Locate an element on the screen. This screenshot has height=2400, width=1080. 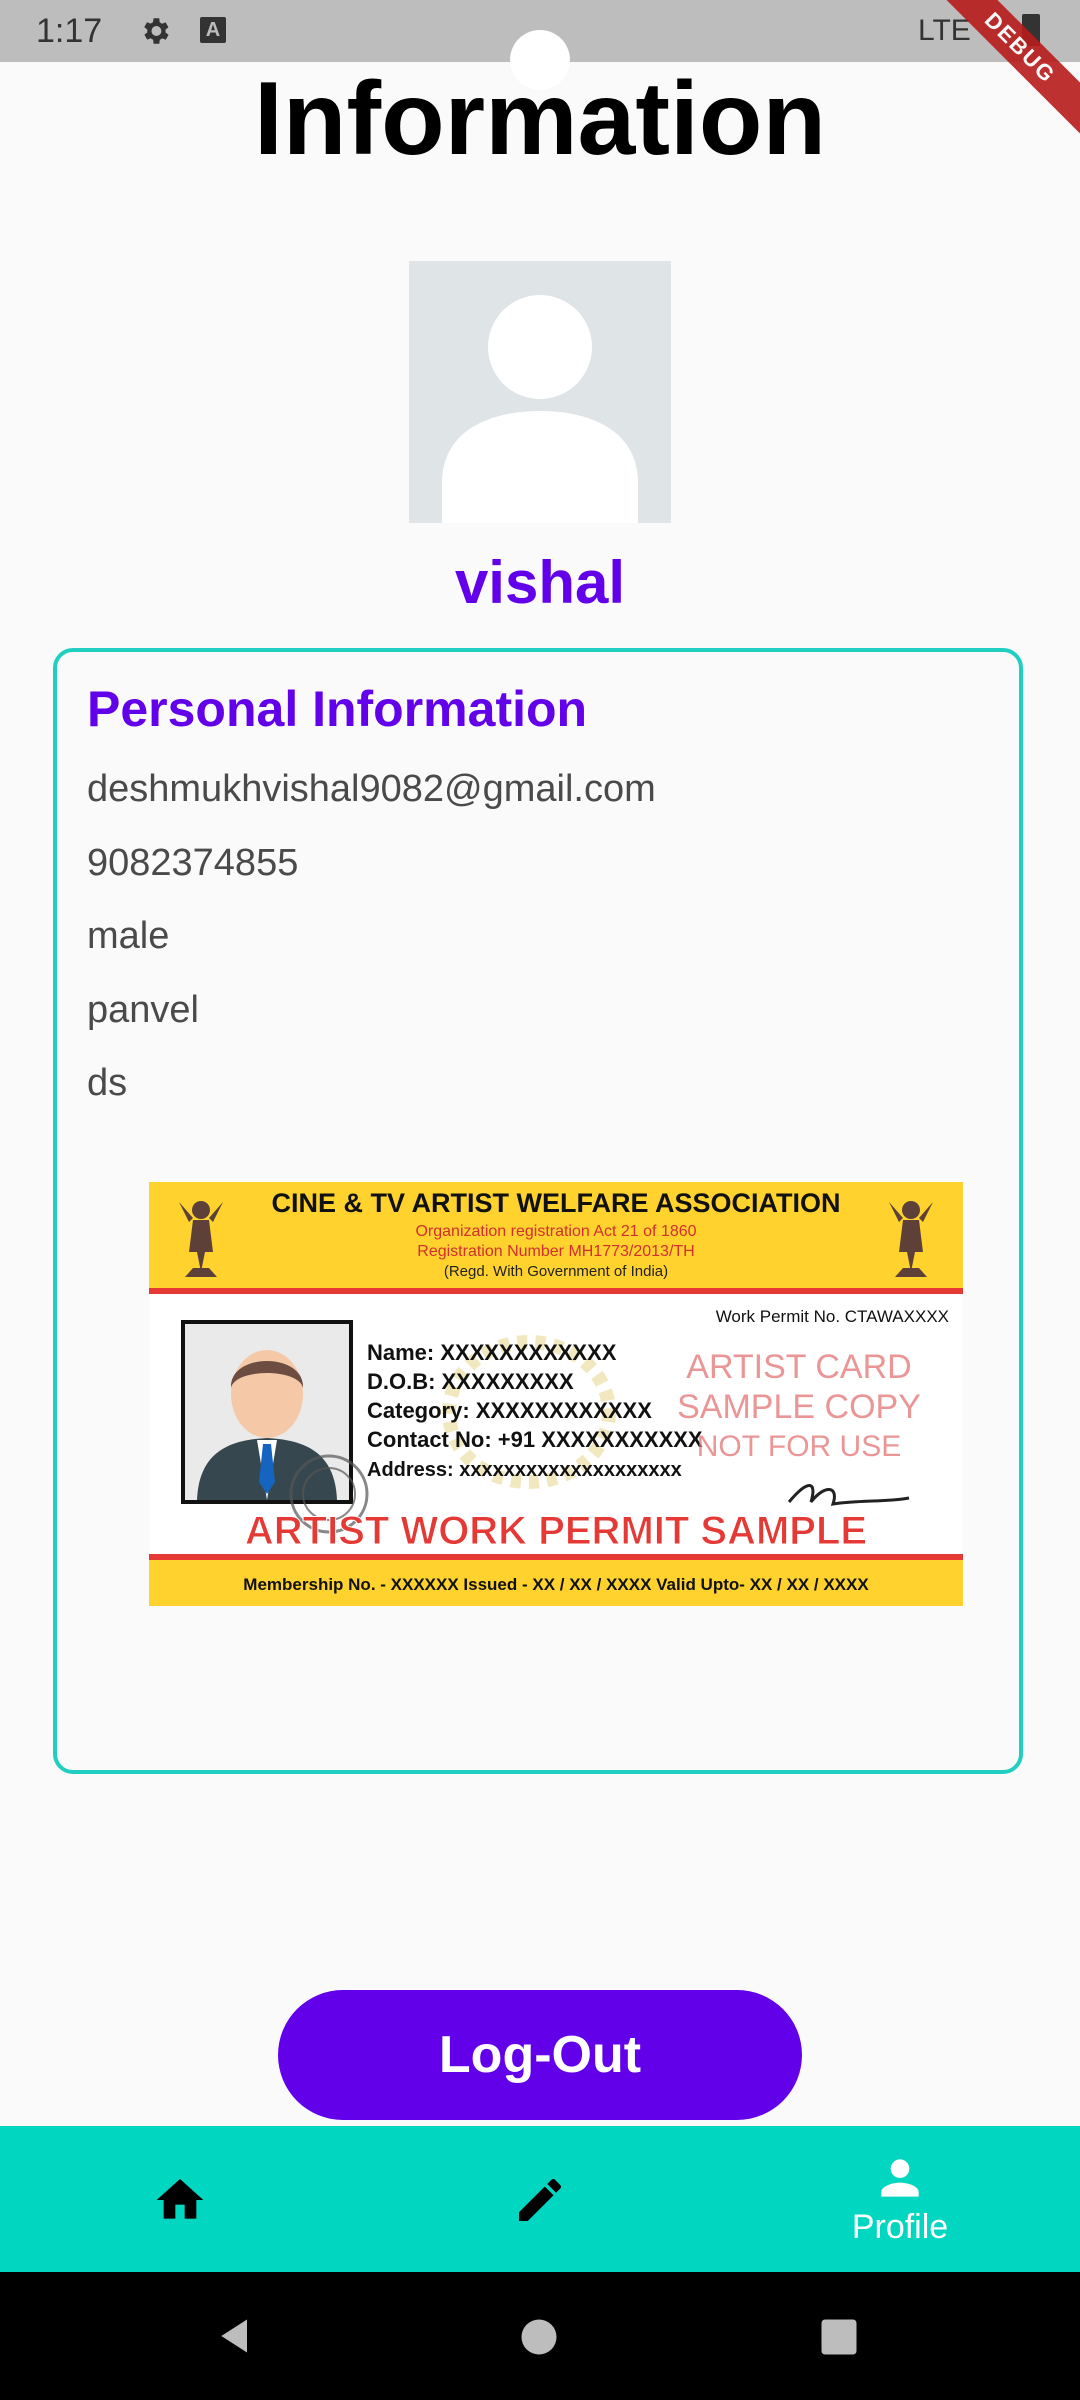
status-time: 1:17 is located at coordinates (69, 31).